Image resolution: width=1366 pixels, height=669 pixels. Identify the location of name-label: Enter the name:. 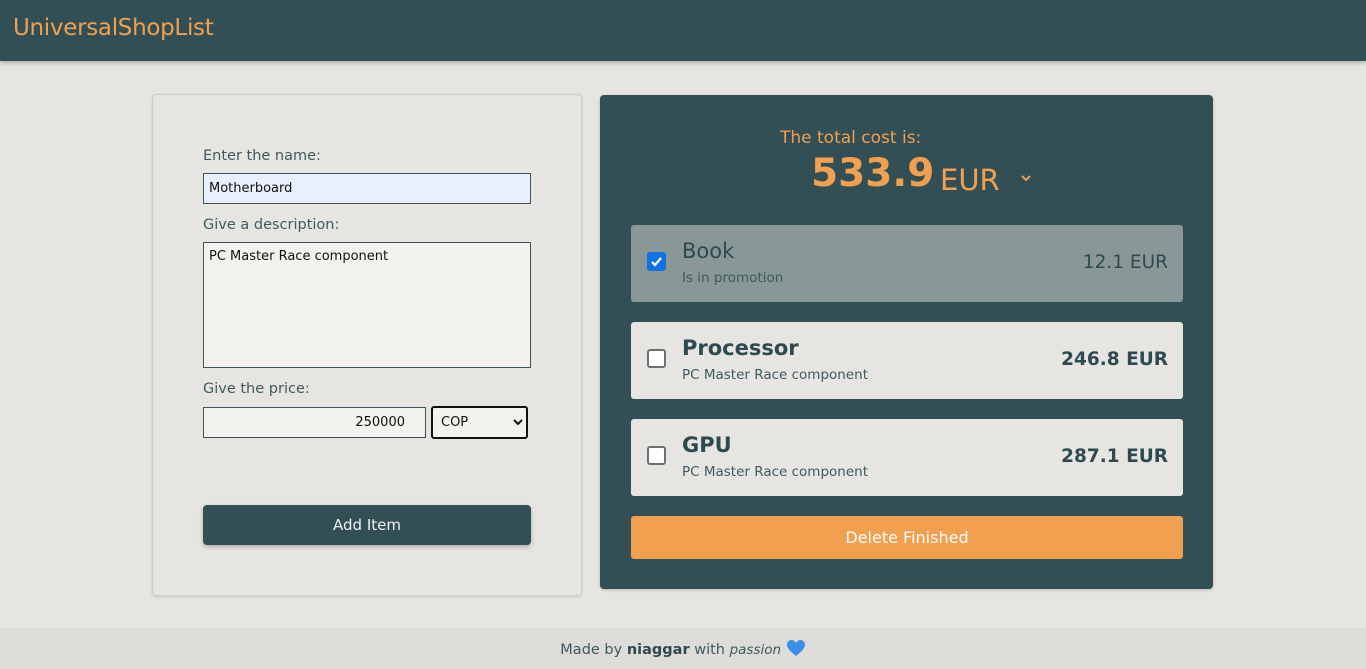
(262, 156).